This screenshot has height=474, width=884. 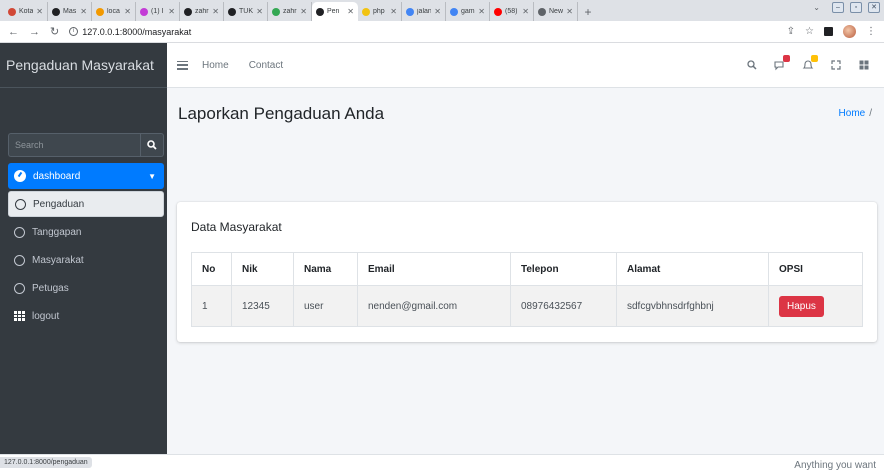 I want to click on top-navbar: Home Contact, so click(x=525, y=65).